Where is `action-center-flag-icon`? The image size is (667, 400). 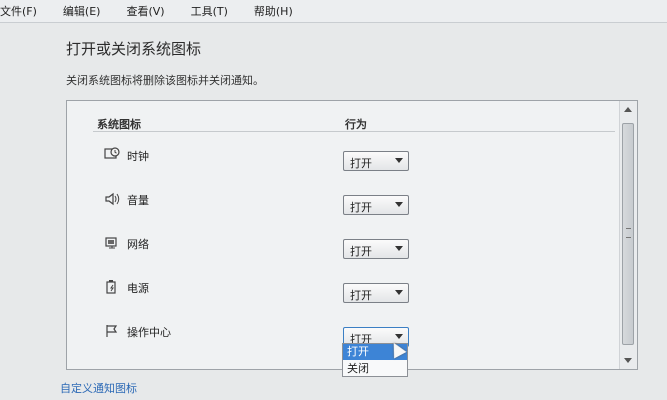 action-center-flag-icon is located at coordinates (112, 332).